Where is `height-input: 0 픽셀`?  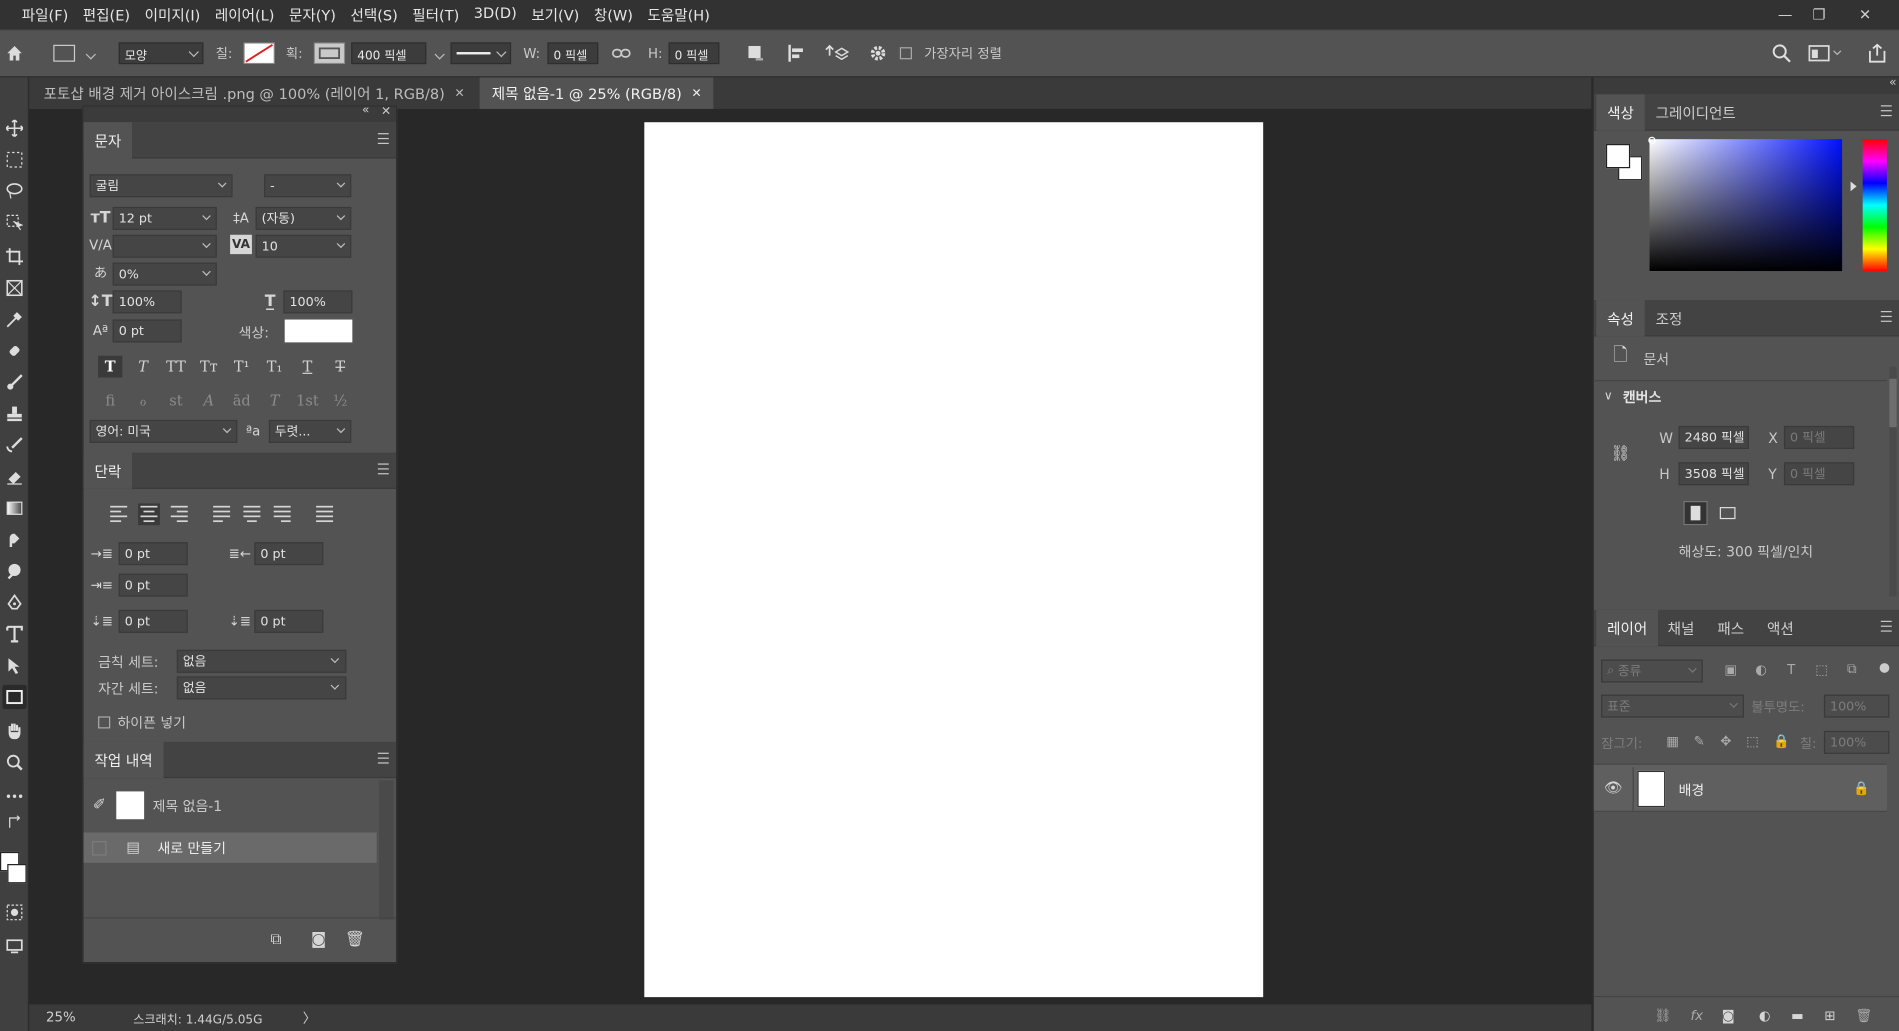
height-input: 0 픽셀 is located at coordinates (694, 53).